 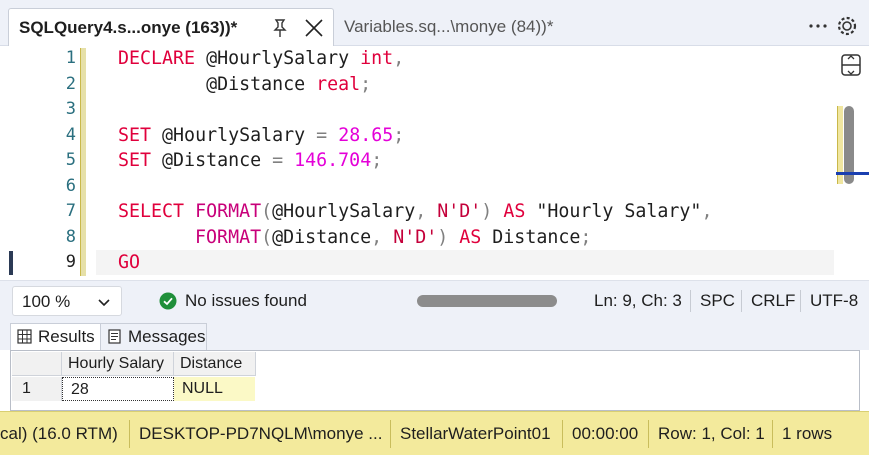 What do you see at coordinates (333, 160) in the screenshot?
I see `number: 146.704` at bounding box center [333, 160].